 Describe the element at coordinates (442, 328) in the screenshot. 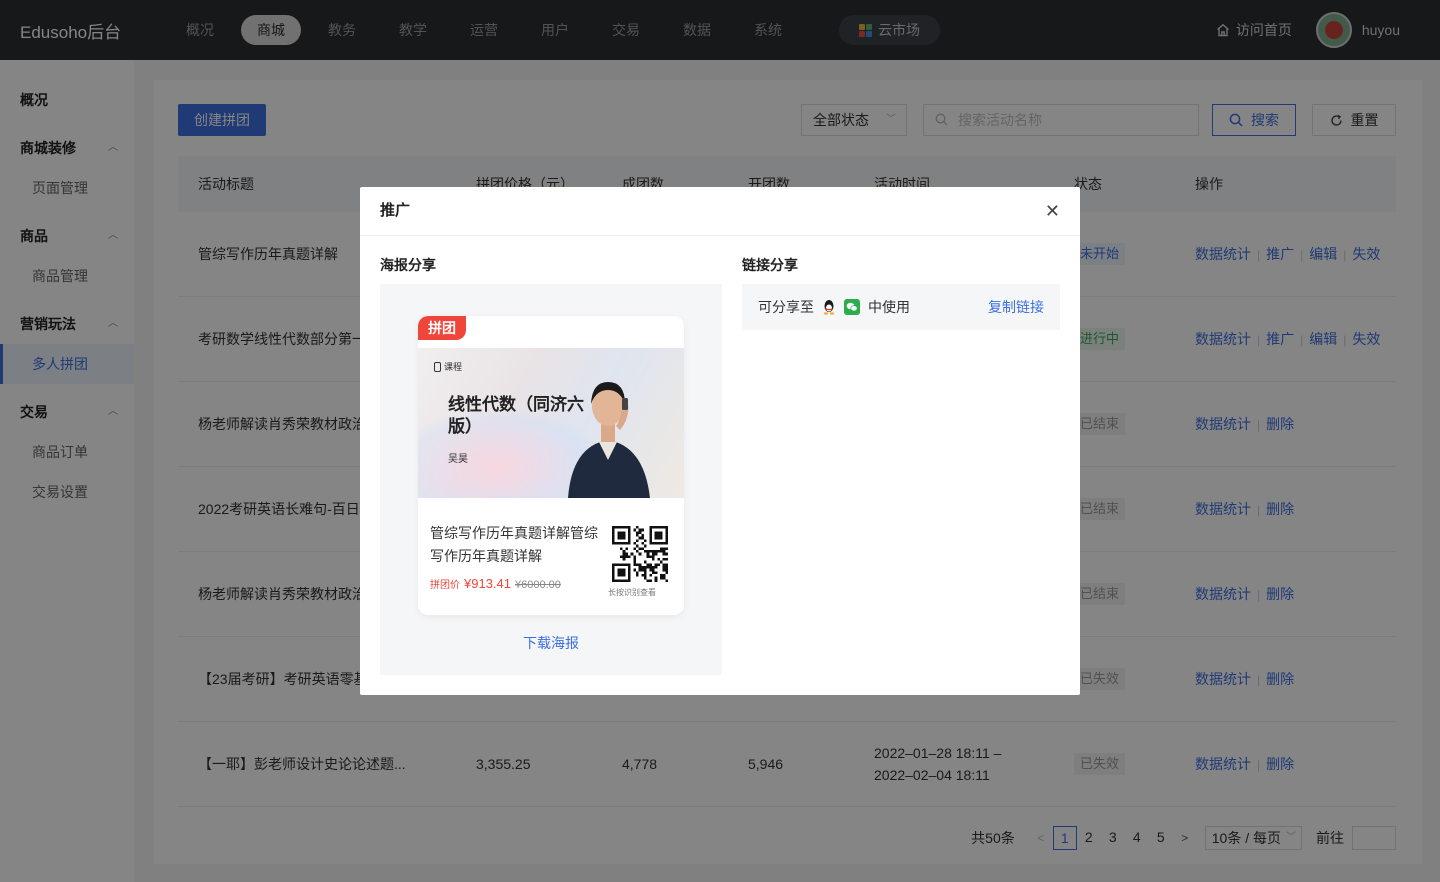

I see `group-buy-badge: 拼团` at that location.